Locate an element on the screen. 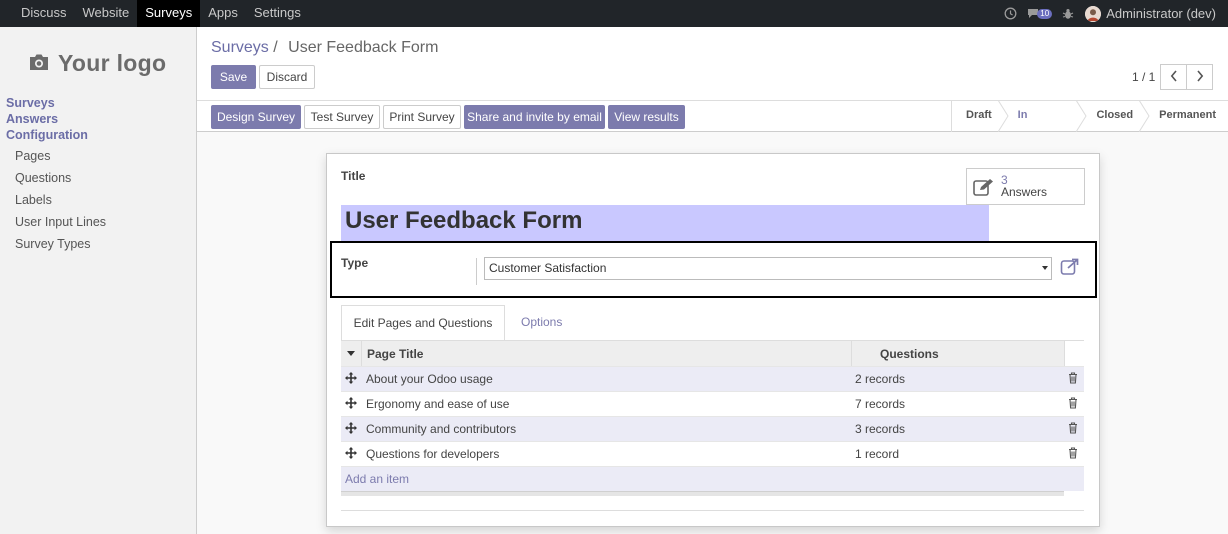  debug-bug-icon is located at coordinates (1068, 14).